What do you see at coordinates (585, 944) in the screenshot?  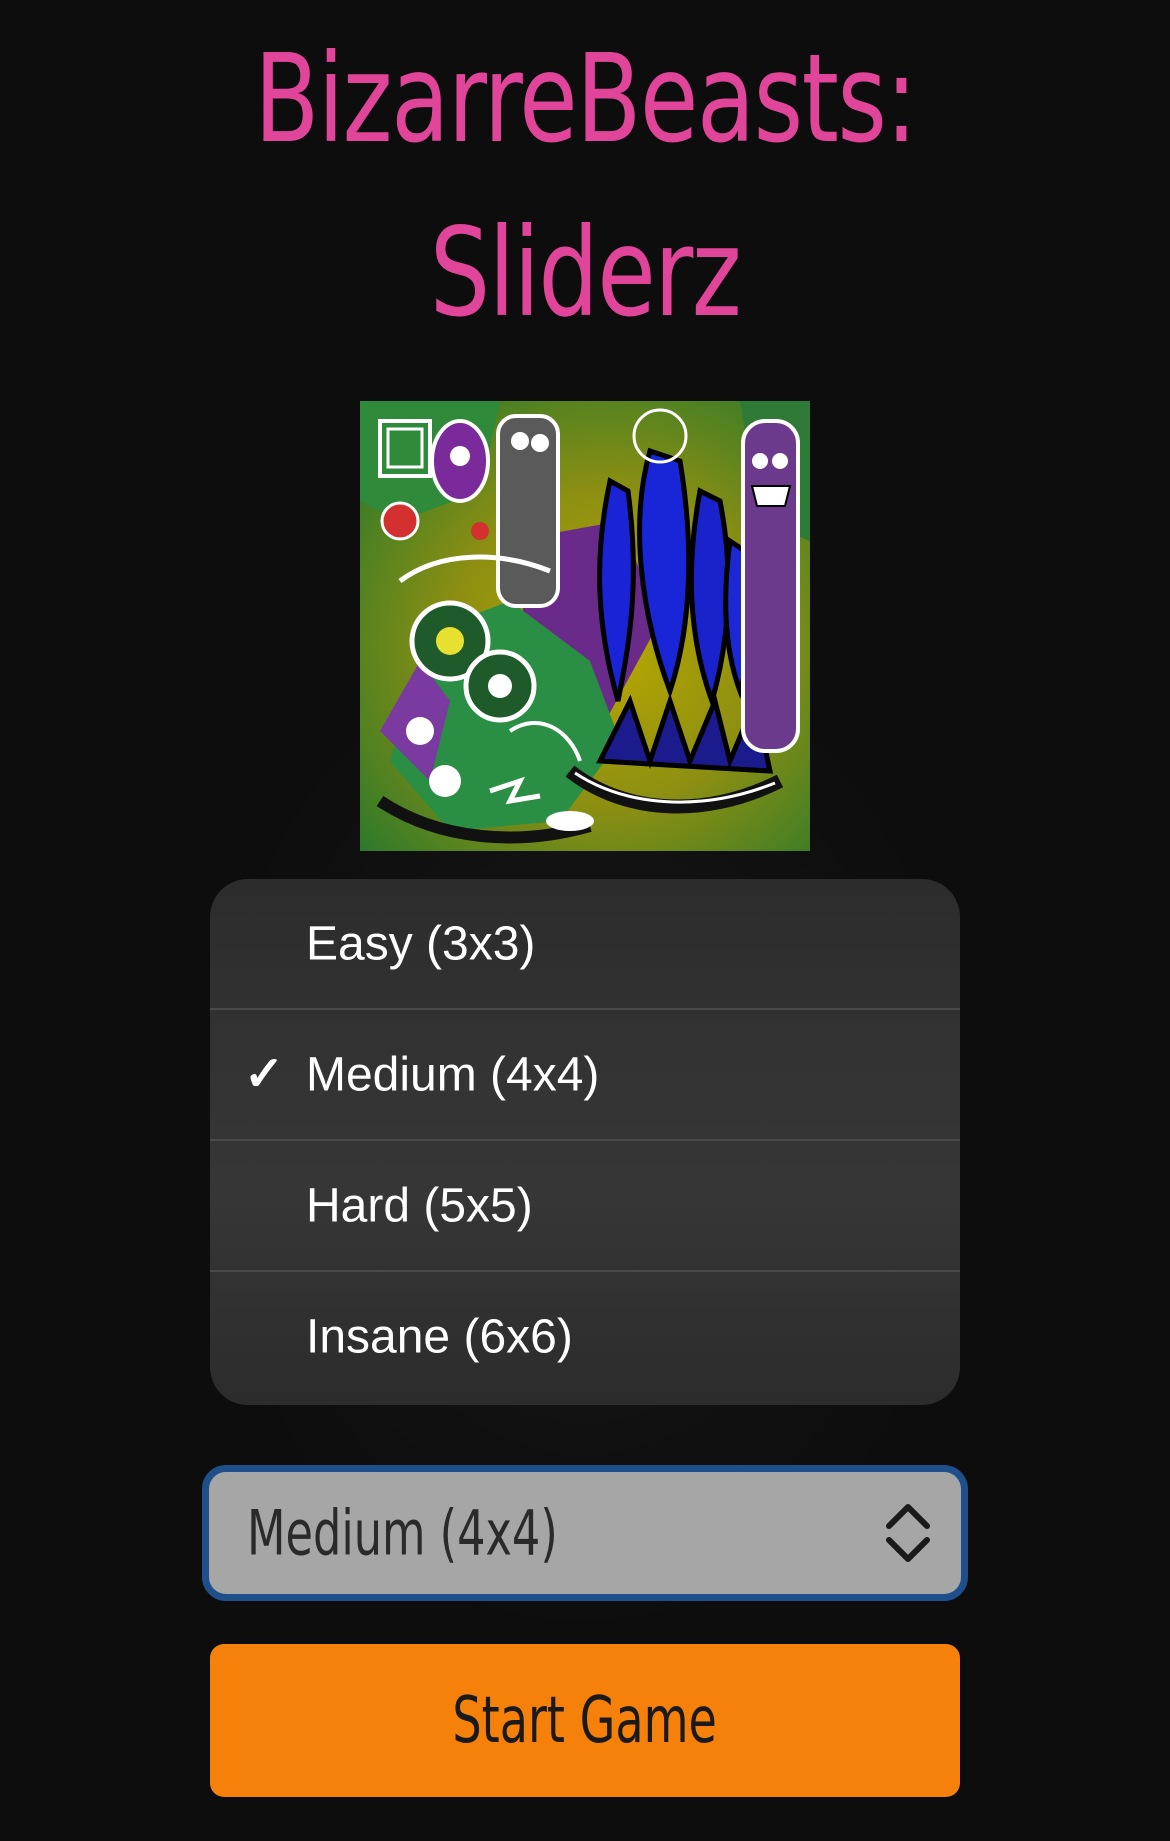 I see `menu-item-easy: Easy (3x3)` at bounding box center [585, 944].